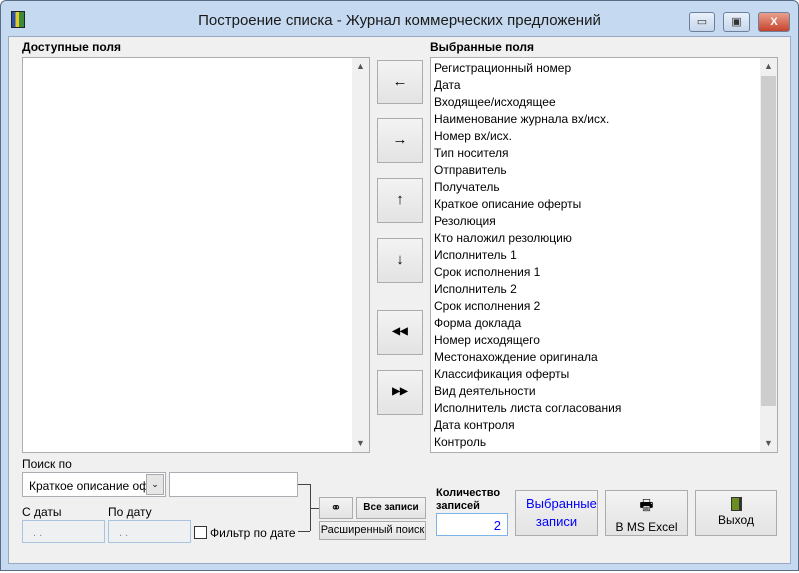 Image resolution: width=799 pixels, height=573 pixels. What do you see at coordinates (556, 513) in the screenshot?
I see `selected-records-button: Выбранные записи` at bounding box center [556, 513].